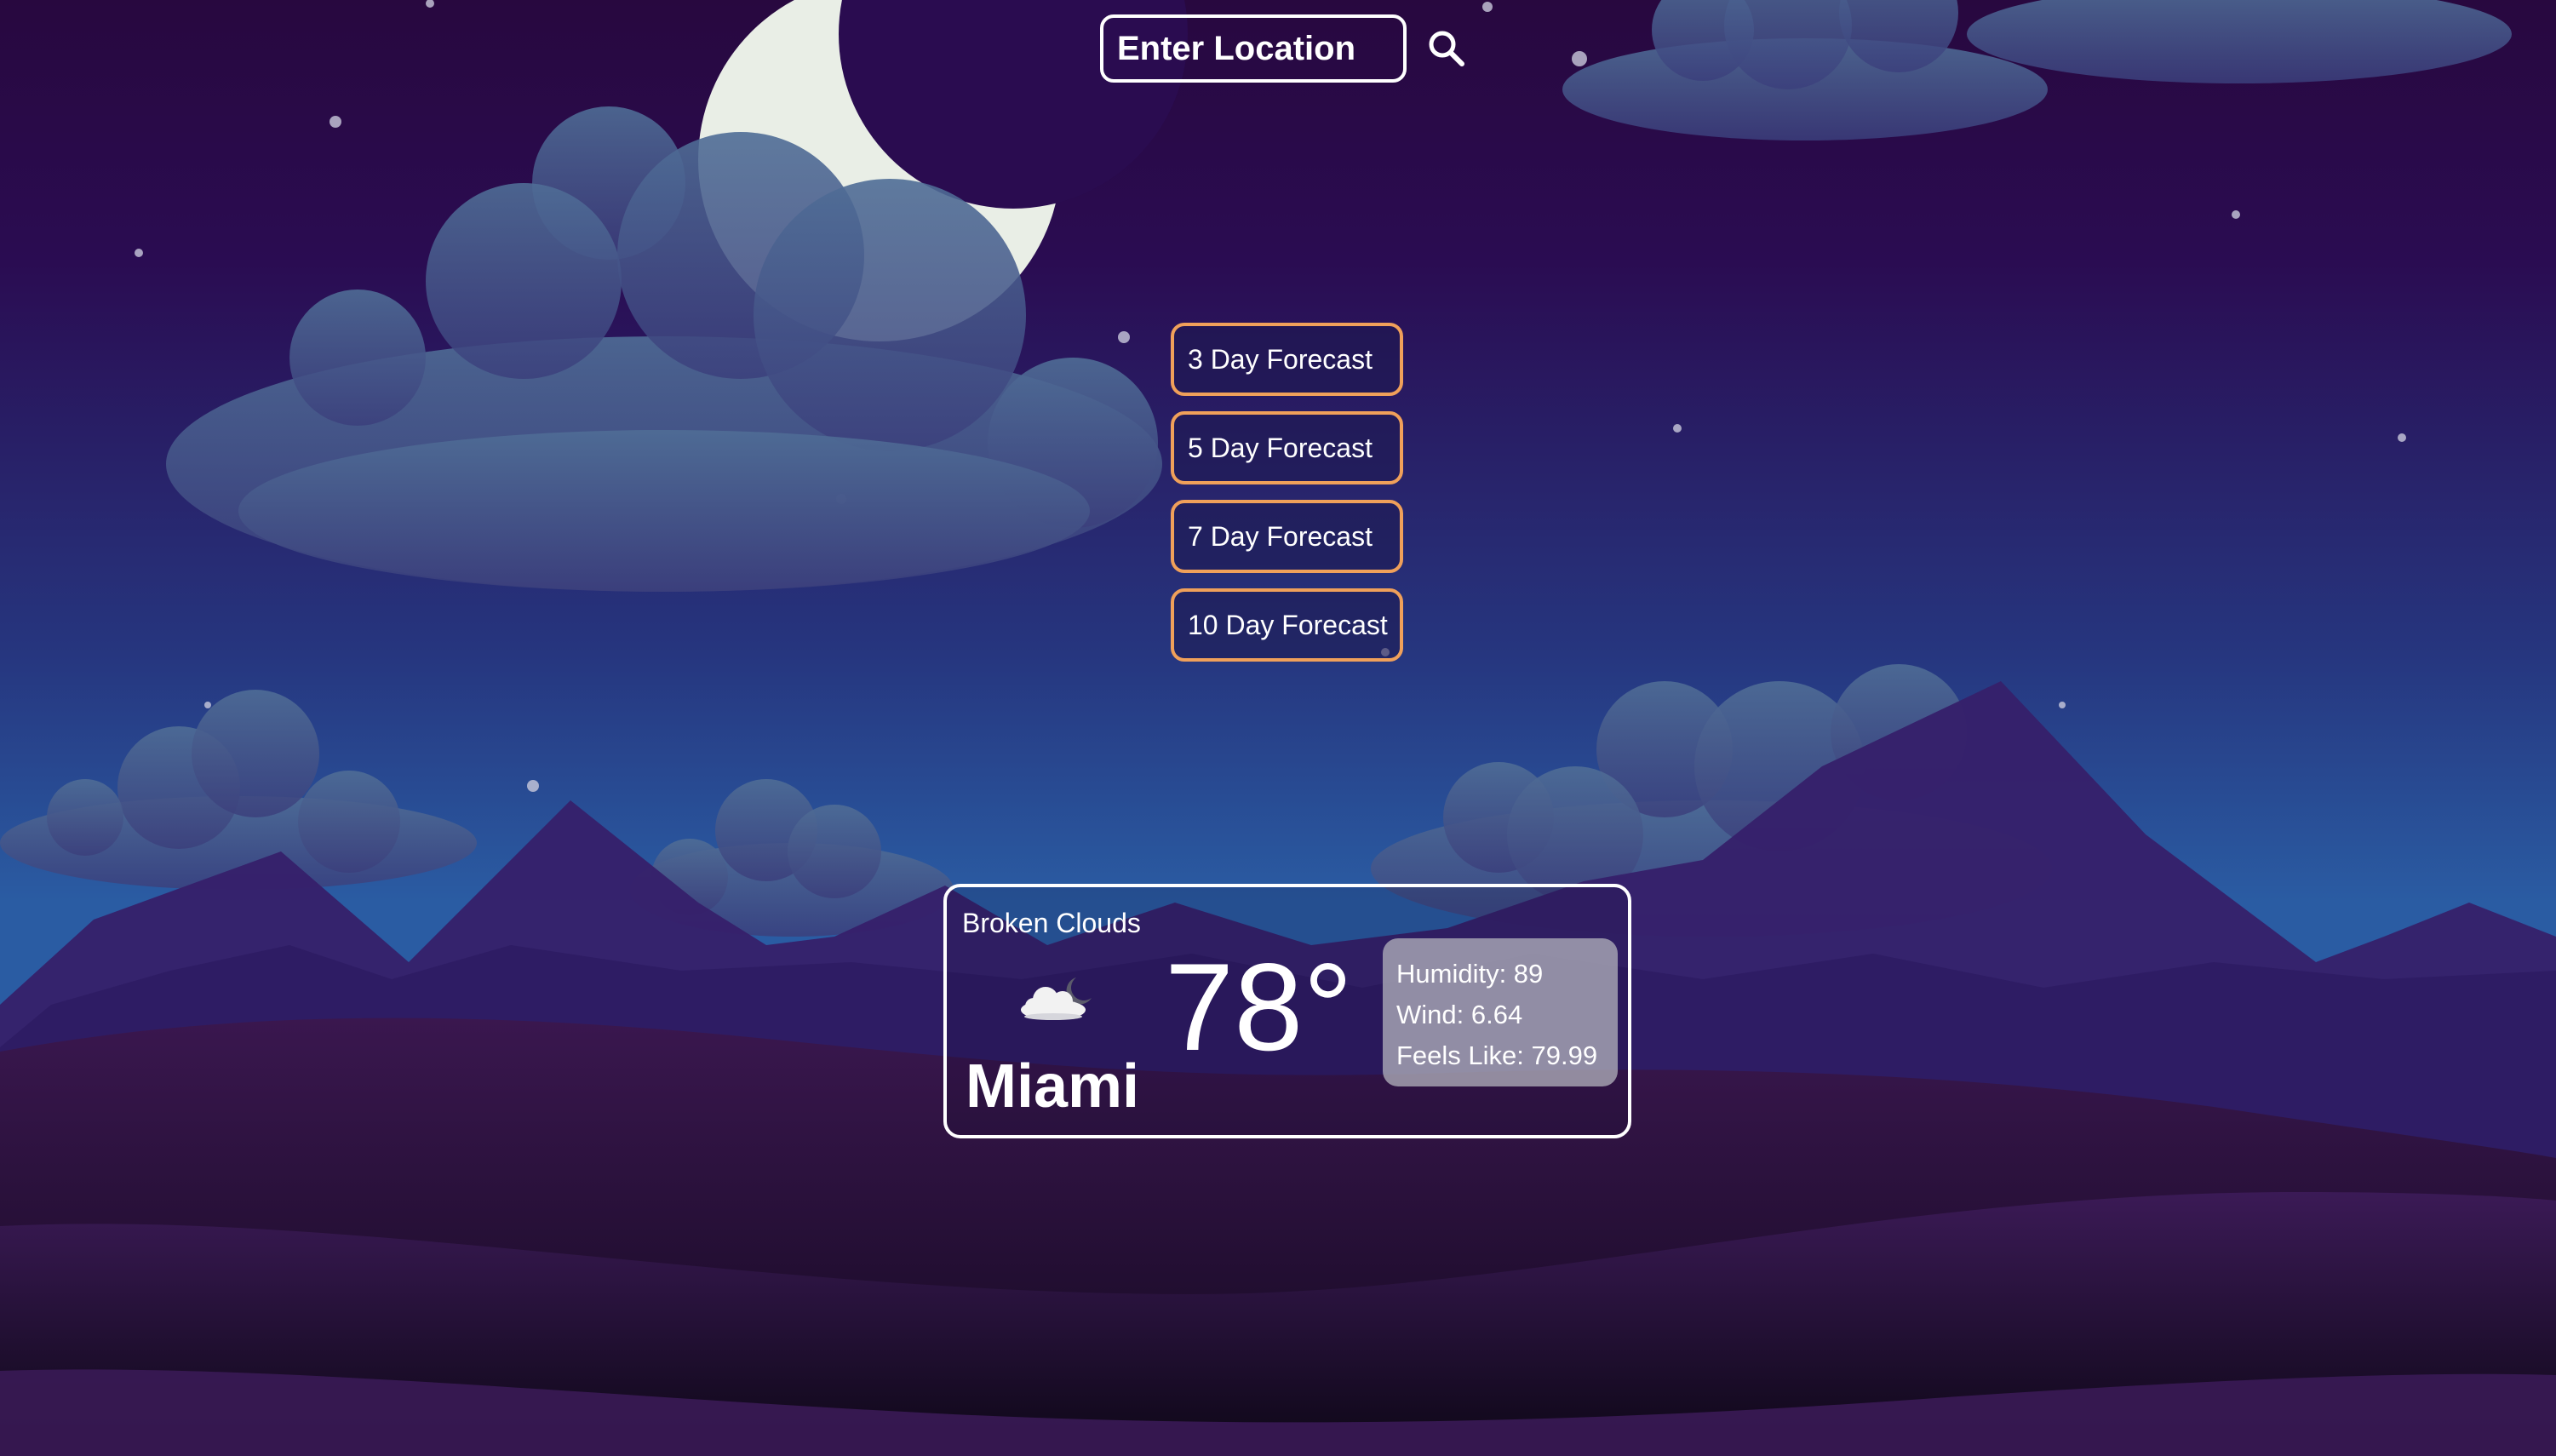 The width and height of the screenshot is (2556, 1456). I want to click on forecast-10-day-button: 10 Day Forecast, so click(1287, 625).